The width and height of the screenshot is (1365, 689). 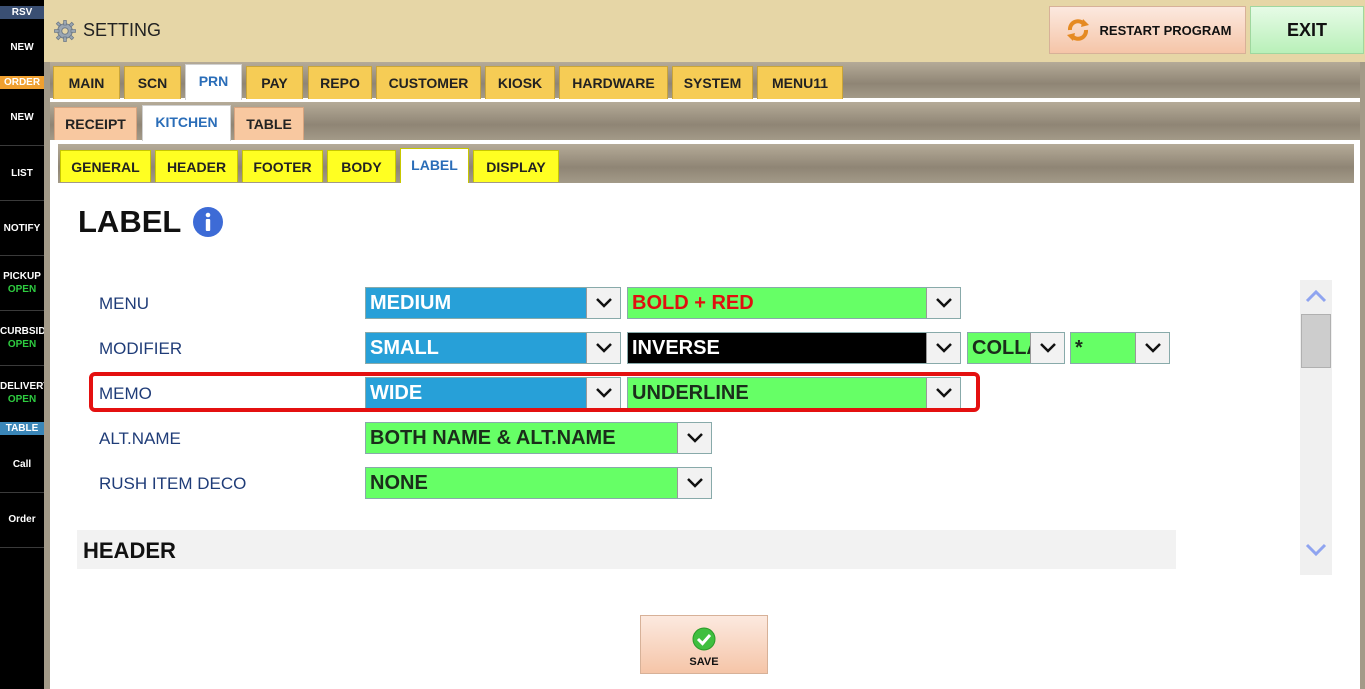 What do you see at coordinates (22, 12) in the screenshot?
I see `rsv-section-label: RSV` at bounding box center [22, 12].